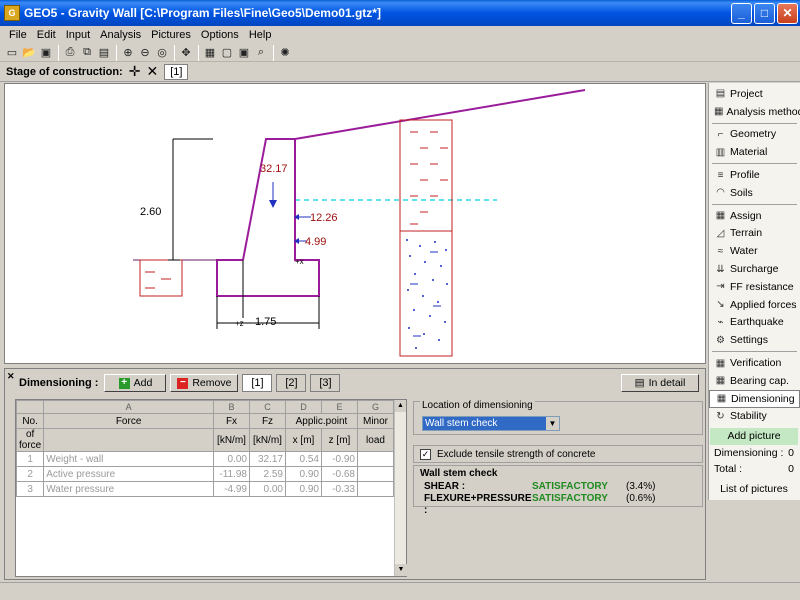  I want to click on copy-icon: ⧉, so click(87, 53).